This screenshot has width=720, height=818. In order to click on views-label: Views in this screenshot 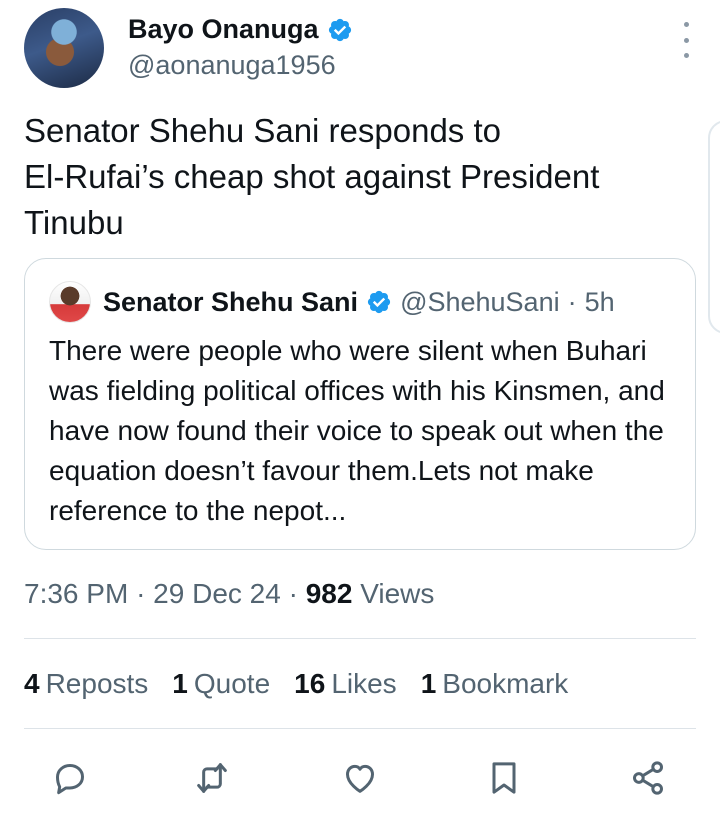, I will do `click(397, 593)`.